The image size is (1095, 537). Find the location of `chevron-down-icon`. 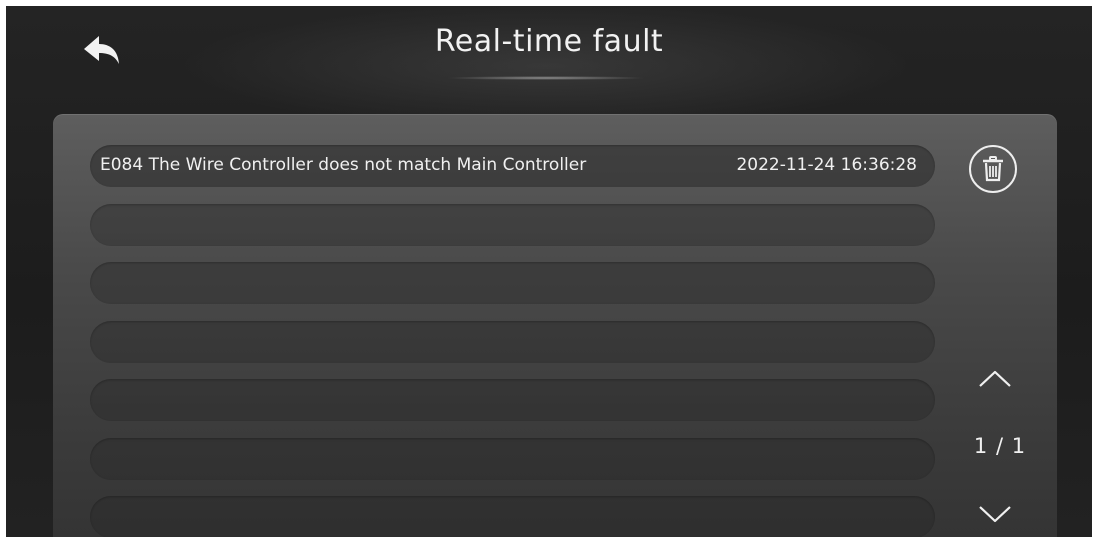

chevron-down-icon is located at coordinates (995, 514).